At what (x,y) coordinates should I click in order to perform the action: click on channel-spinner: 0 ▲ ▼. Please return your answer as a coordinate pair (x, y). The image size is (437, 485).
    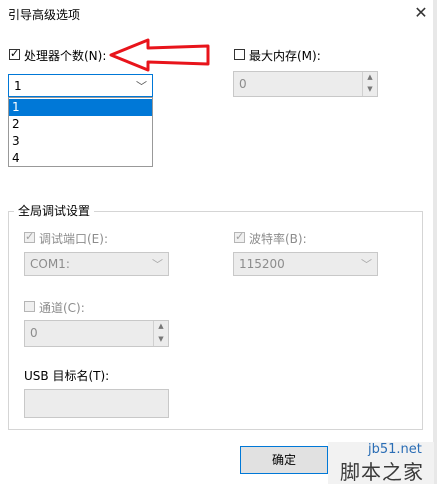
    Looking at the image, I should click on (96, 333).